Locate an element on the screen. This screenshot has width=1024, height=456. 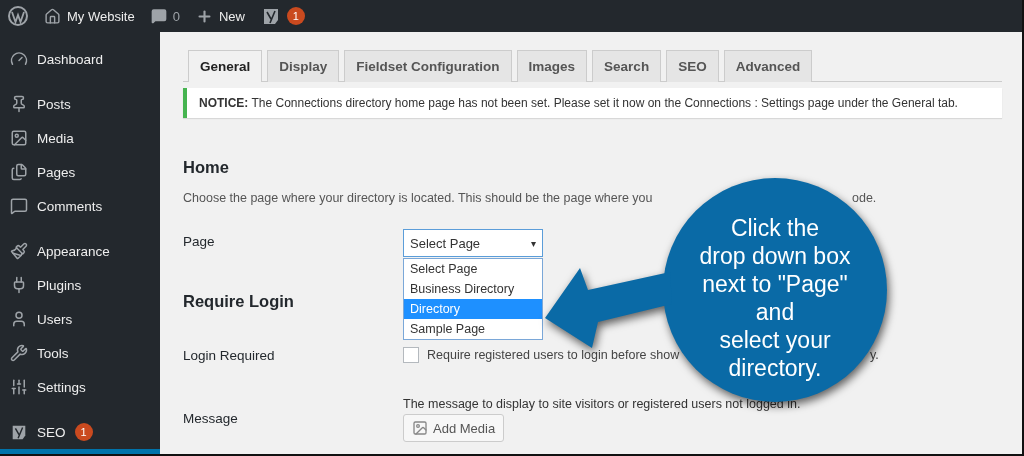
field-label: Message is located at coordinates (211, 418).